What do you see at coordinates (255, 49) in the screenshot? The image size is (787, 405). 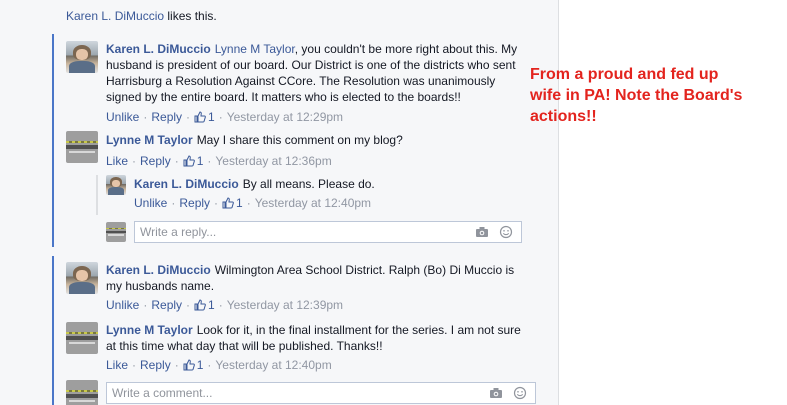 I see `mention-link: Lynne M Taylor` at bounding box center [255, 49].